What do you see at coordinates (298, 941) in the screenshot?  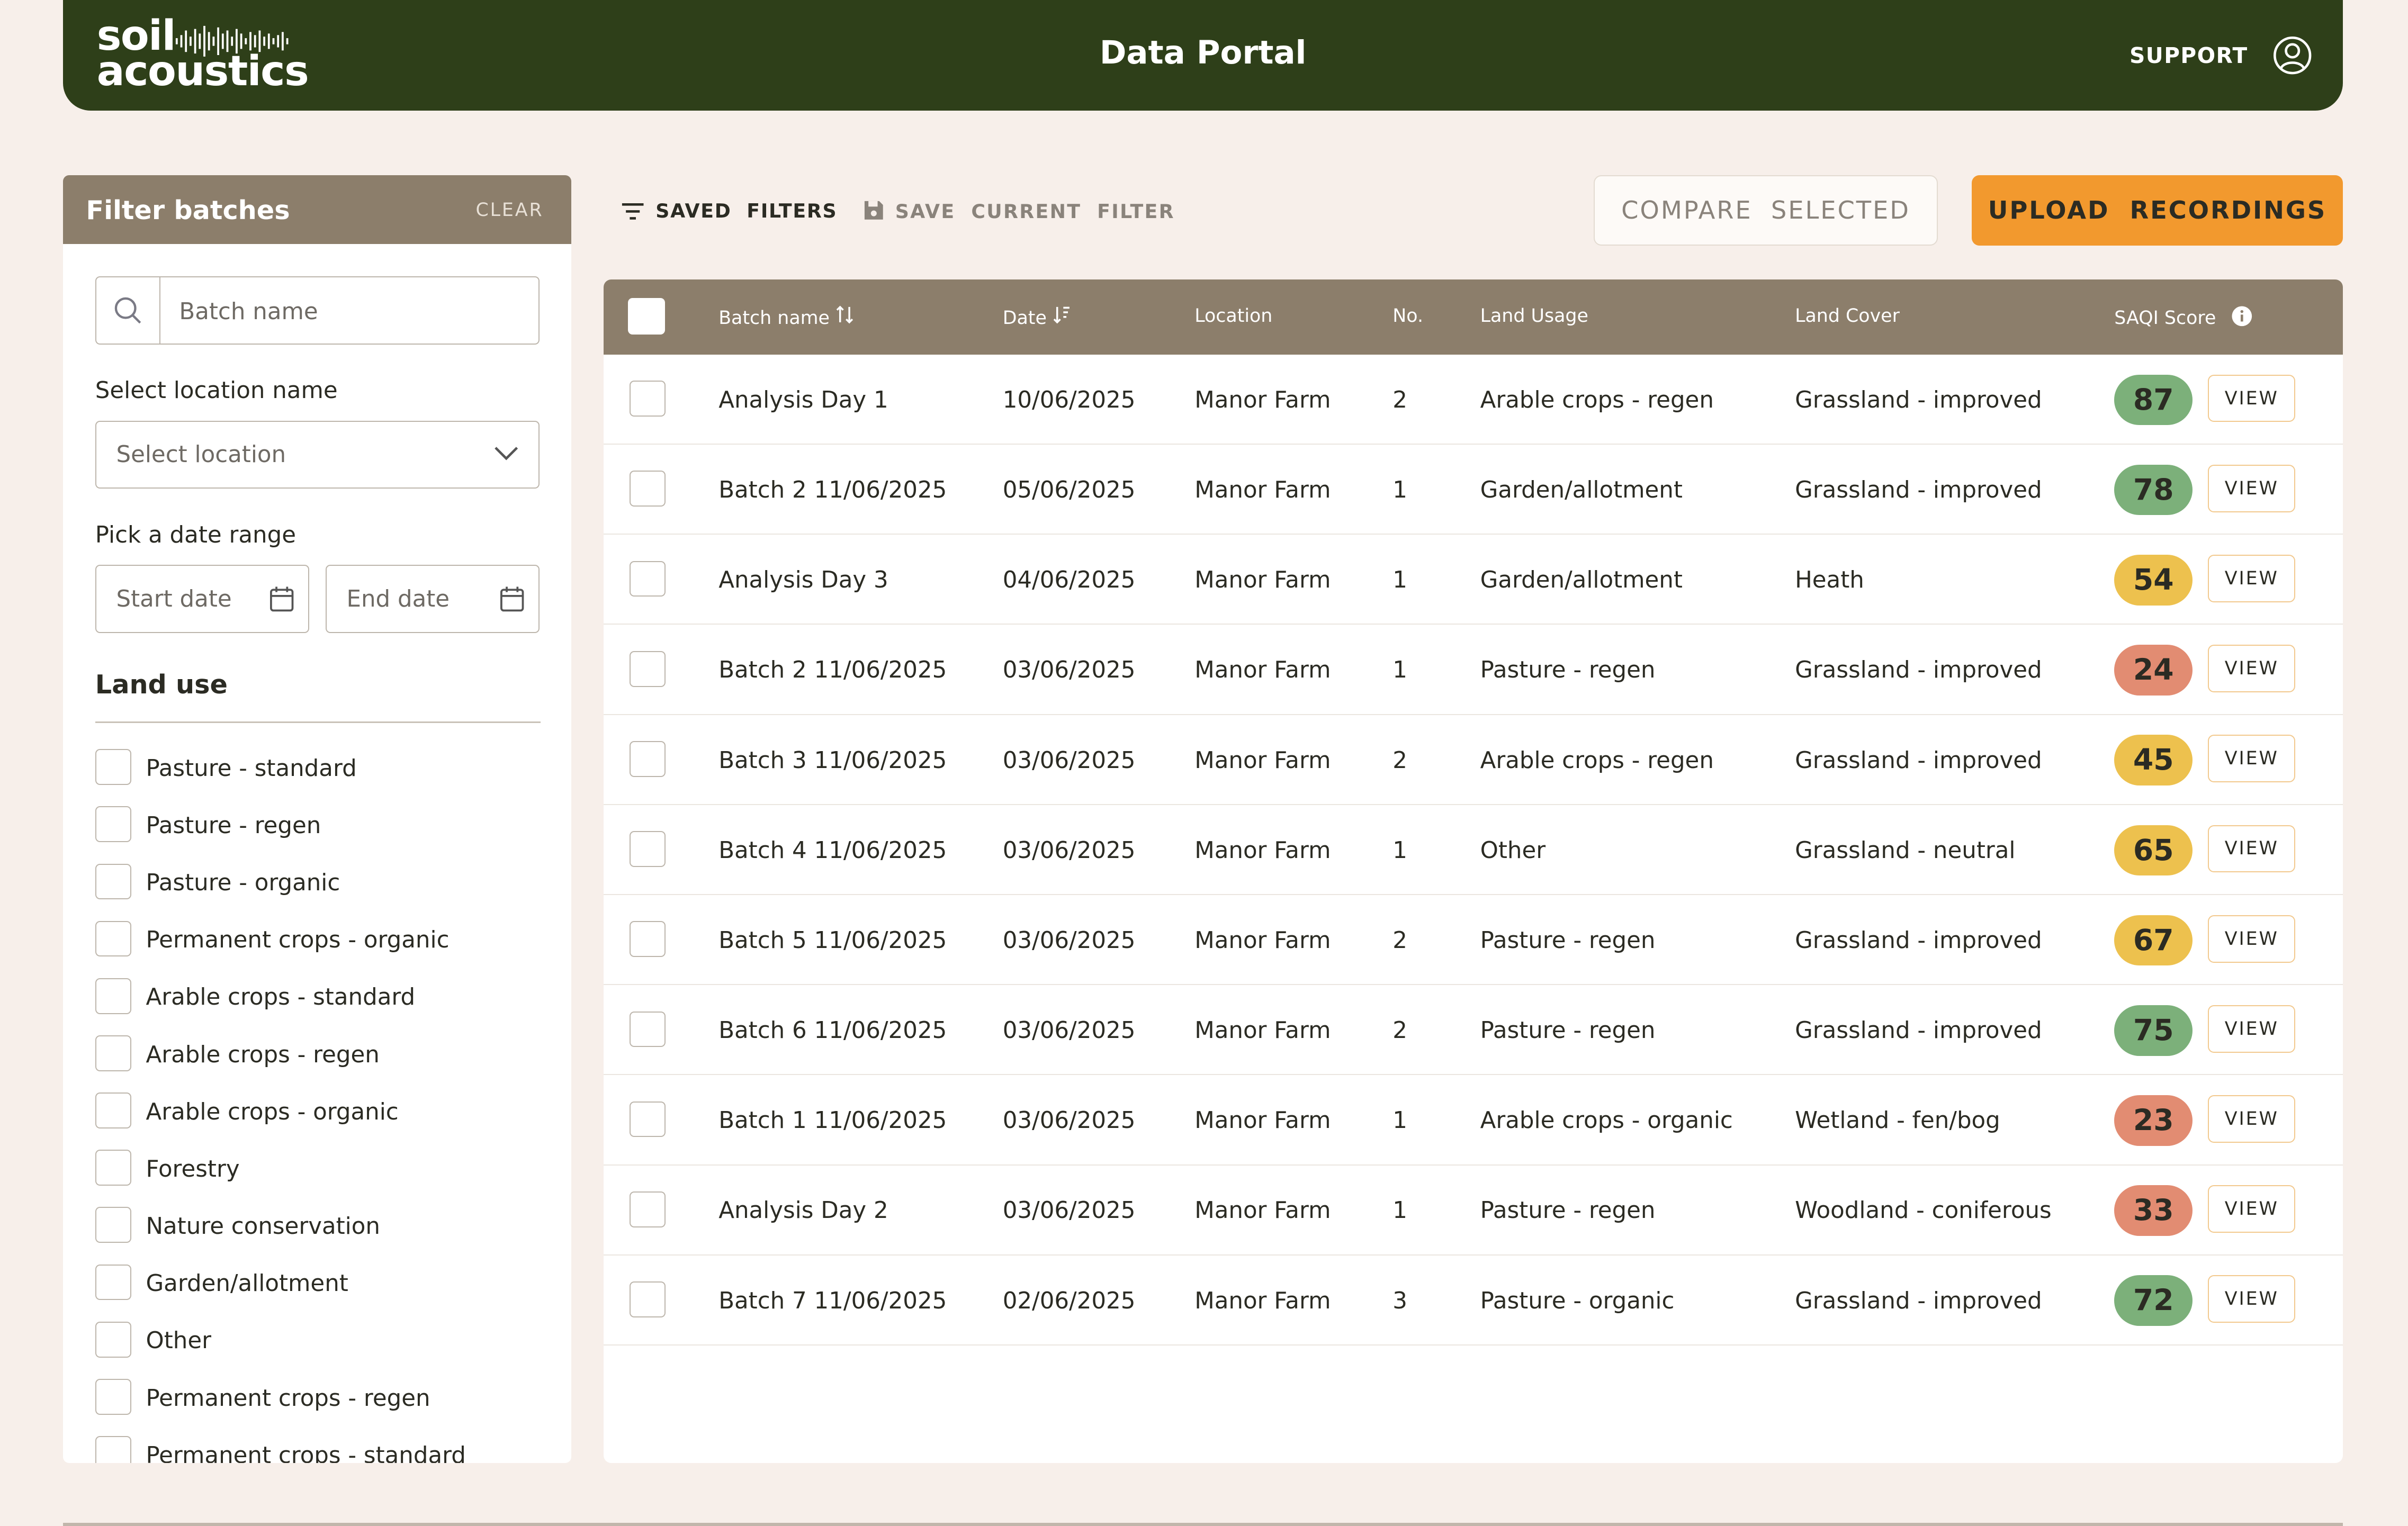 I see `land-use-label: Permanent crops - organic` at bounding box center [298, 941].